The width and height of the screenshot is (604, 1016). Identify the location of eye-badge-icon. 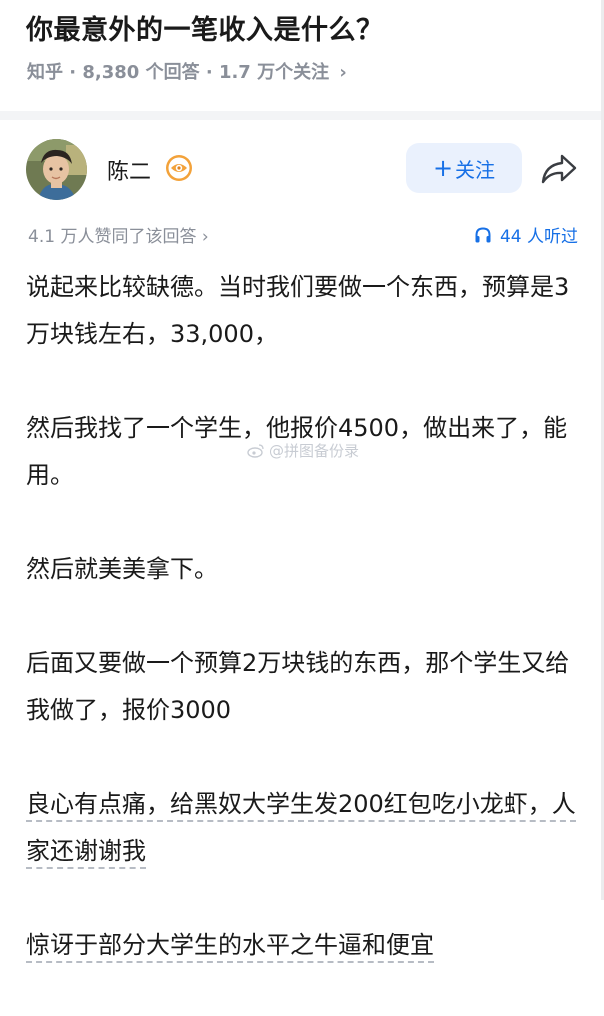
(179, 168).